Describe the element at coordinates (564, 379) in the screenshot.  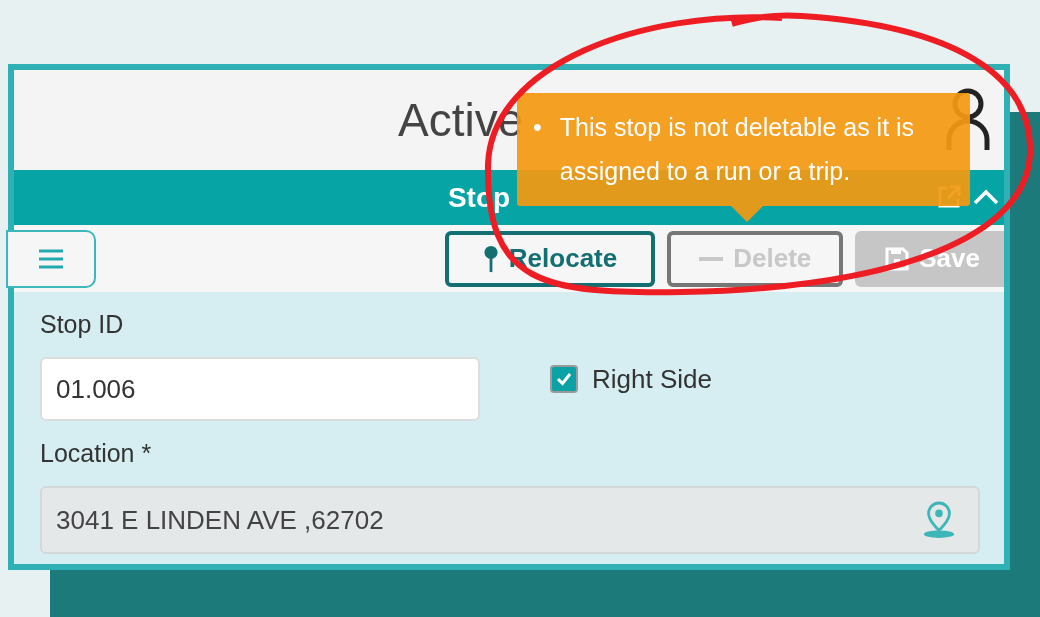
I see `checkbox` at that location.